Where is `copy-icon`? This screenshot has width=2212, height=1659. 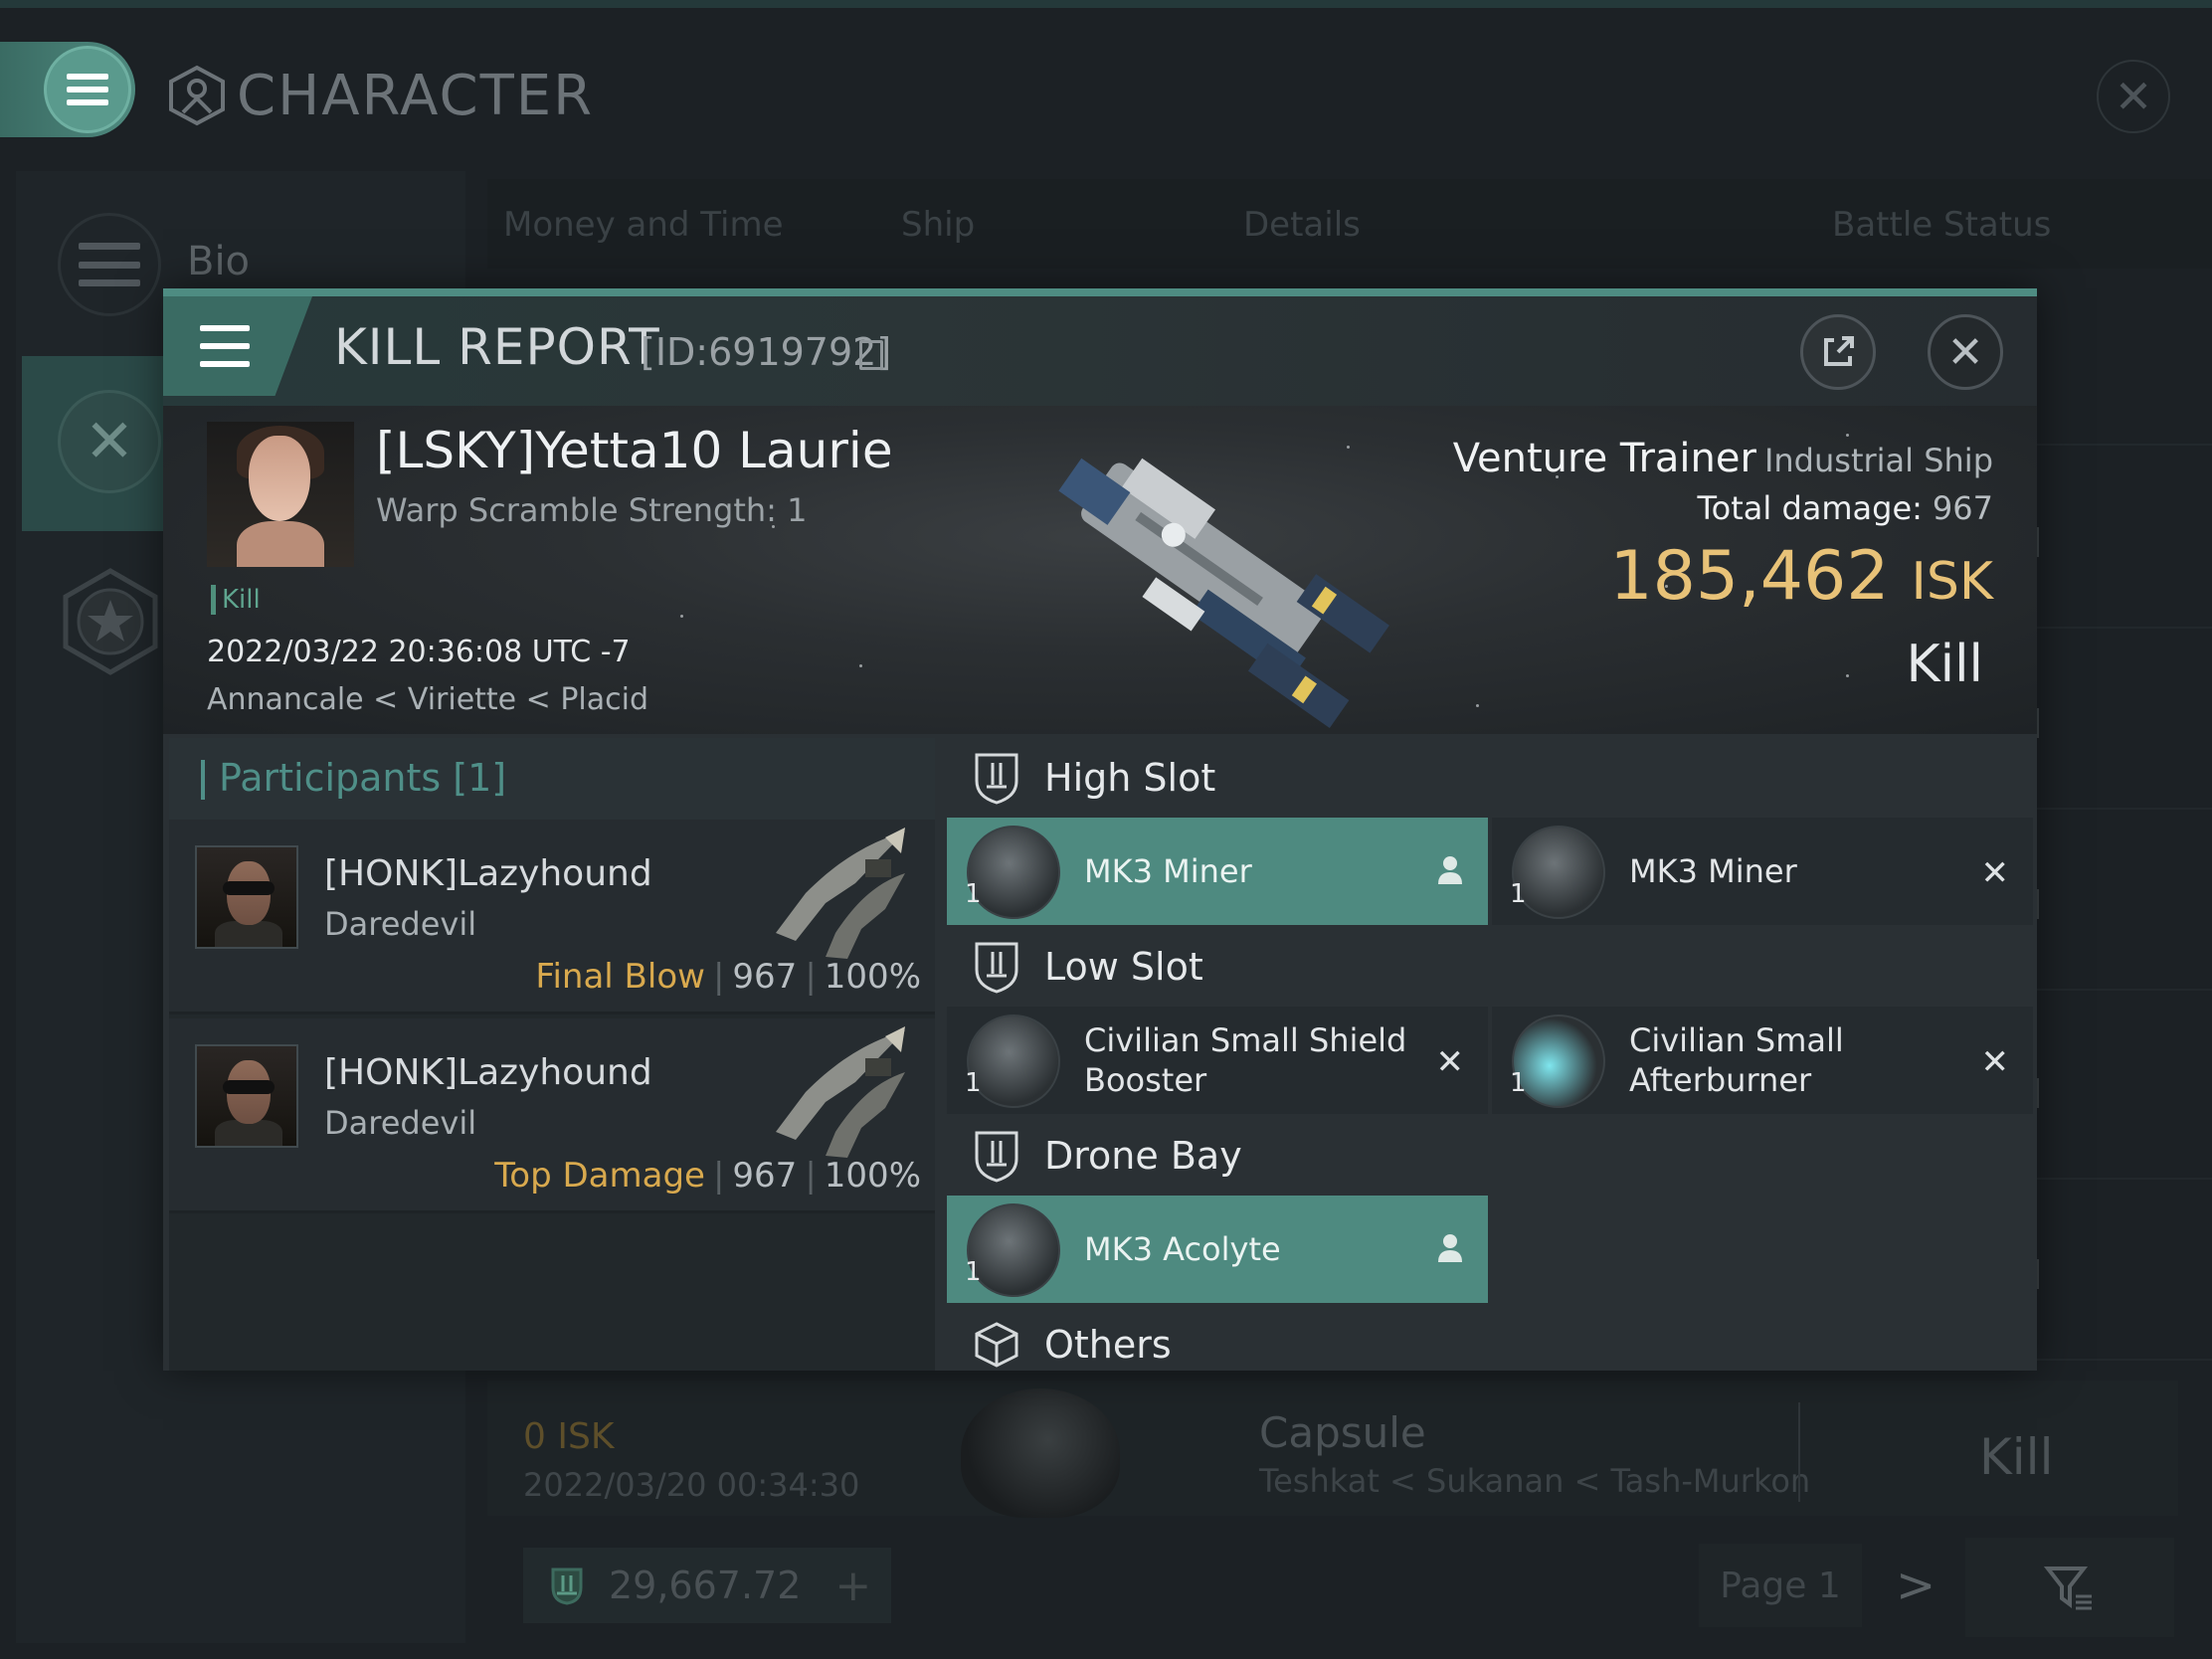 copy-icon is located at coordinates (871, 355).